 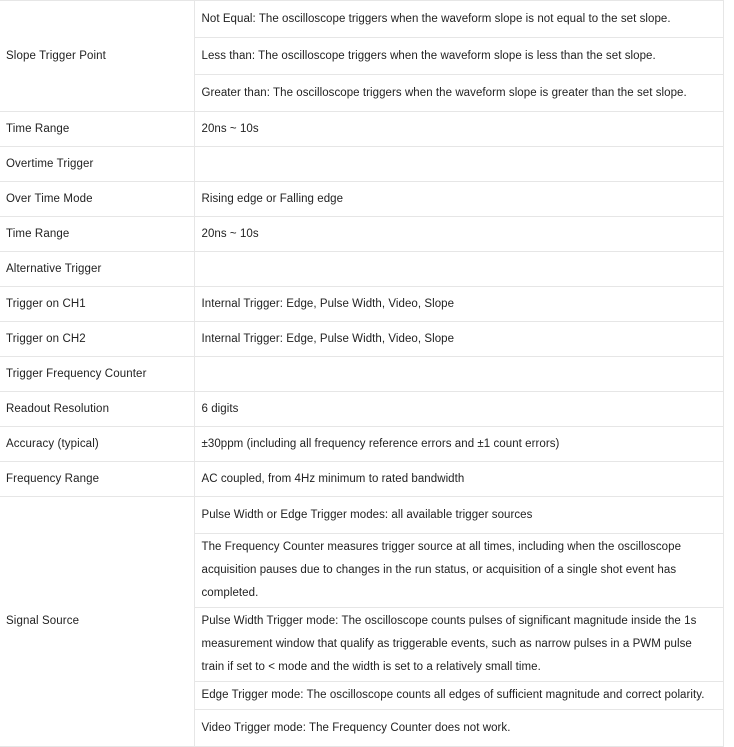 I want to click on row-value-cell: 6 digits, so click(x=459, y=409).